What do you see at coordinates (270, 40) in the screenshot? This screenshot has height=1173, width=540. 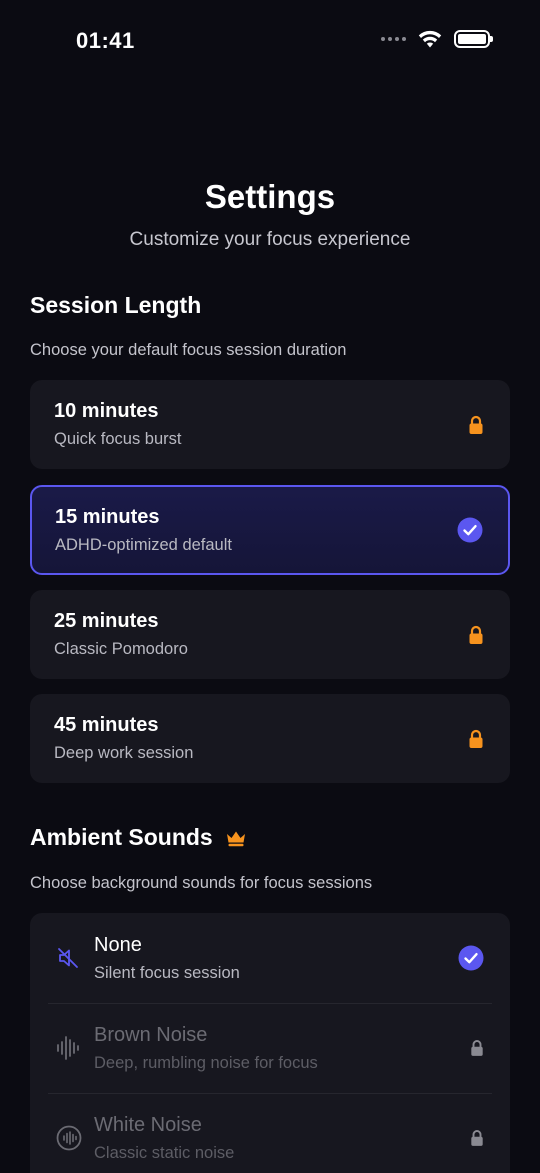 I see `status-bar: 01:41` at bounding box center [270, 40].